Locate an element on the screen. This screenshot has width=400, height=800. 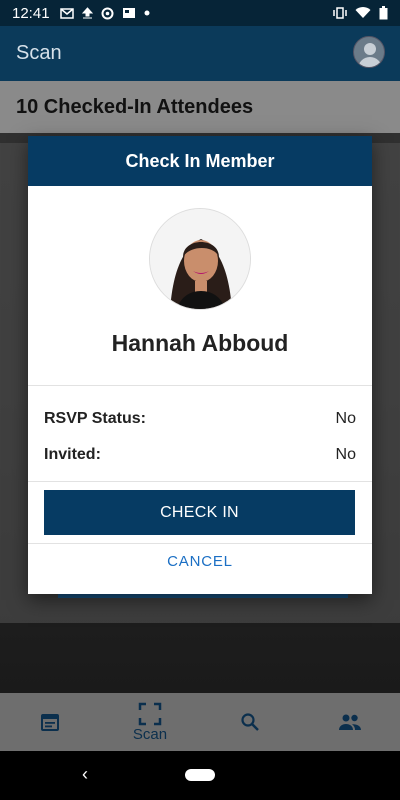
rsvp-status-row: RSVP Status: No is located at coordinates (200, 419).